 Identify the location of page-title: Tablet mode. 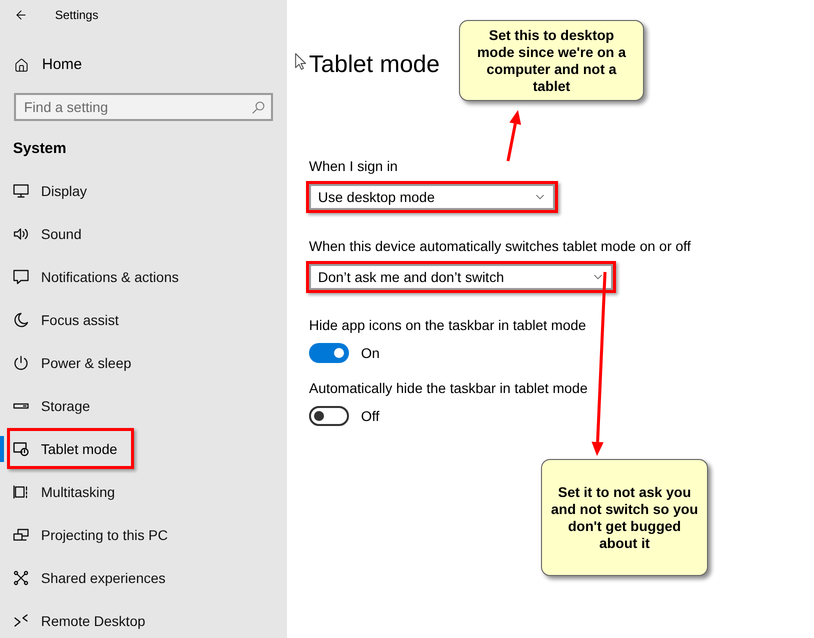
(374, 65).